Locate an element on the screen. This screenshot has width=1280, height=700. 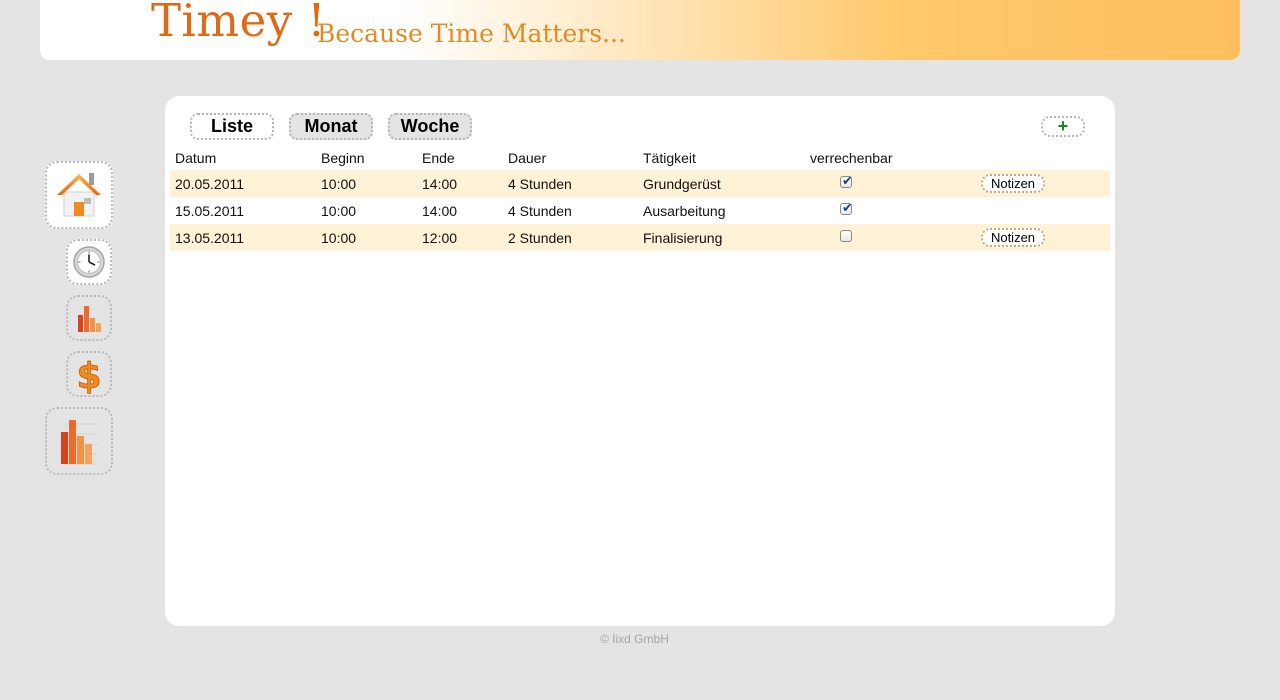
cell-taetigkeit: Finalisierung is located at coordinates (683, 238).